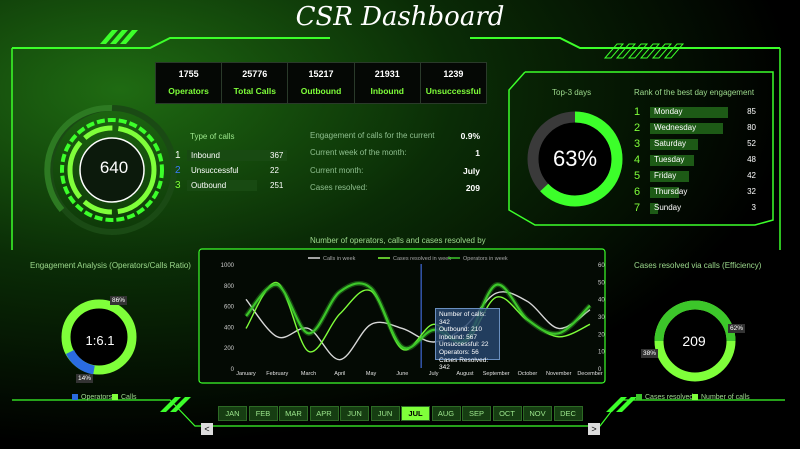 The width and height of the screenshot is (800, 449). What do you see at coordinates (277, 155) in the screenshot?
I see `type-row-value: 367` at bounding box center [277, 155].